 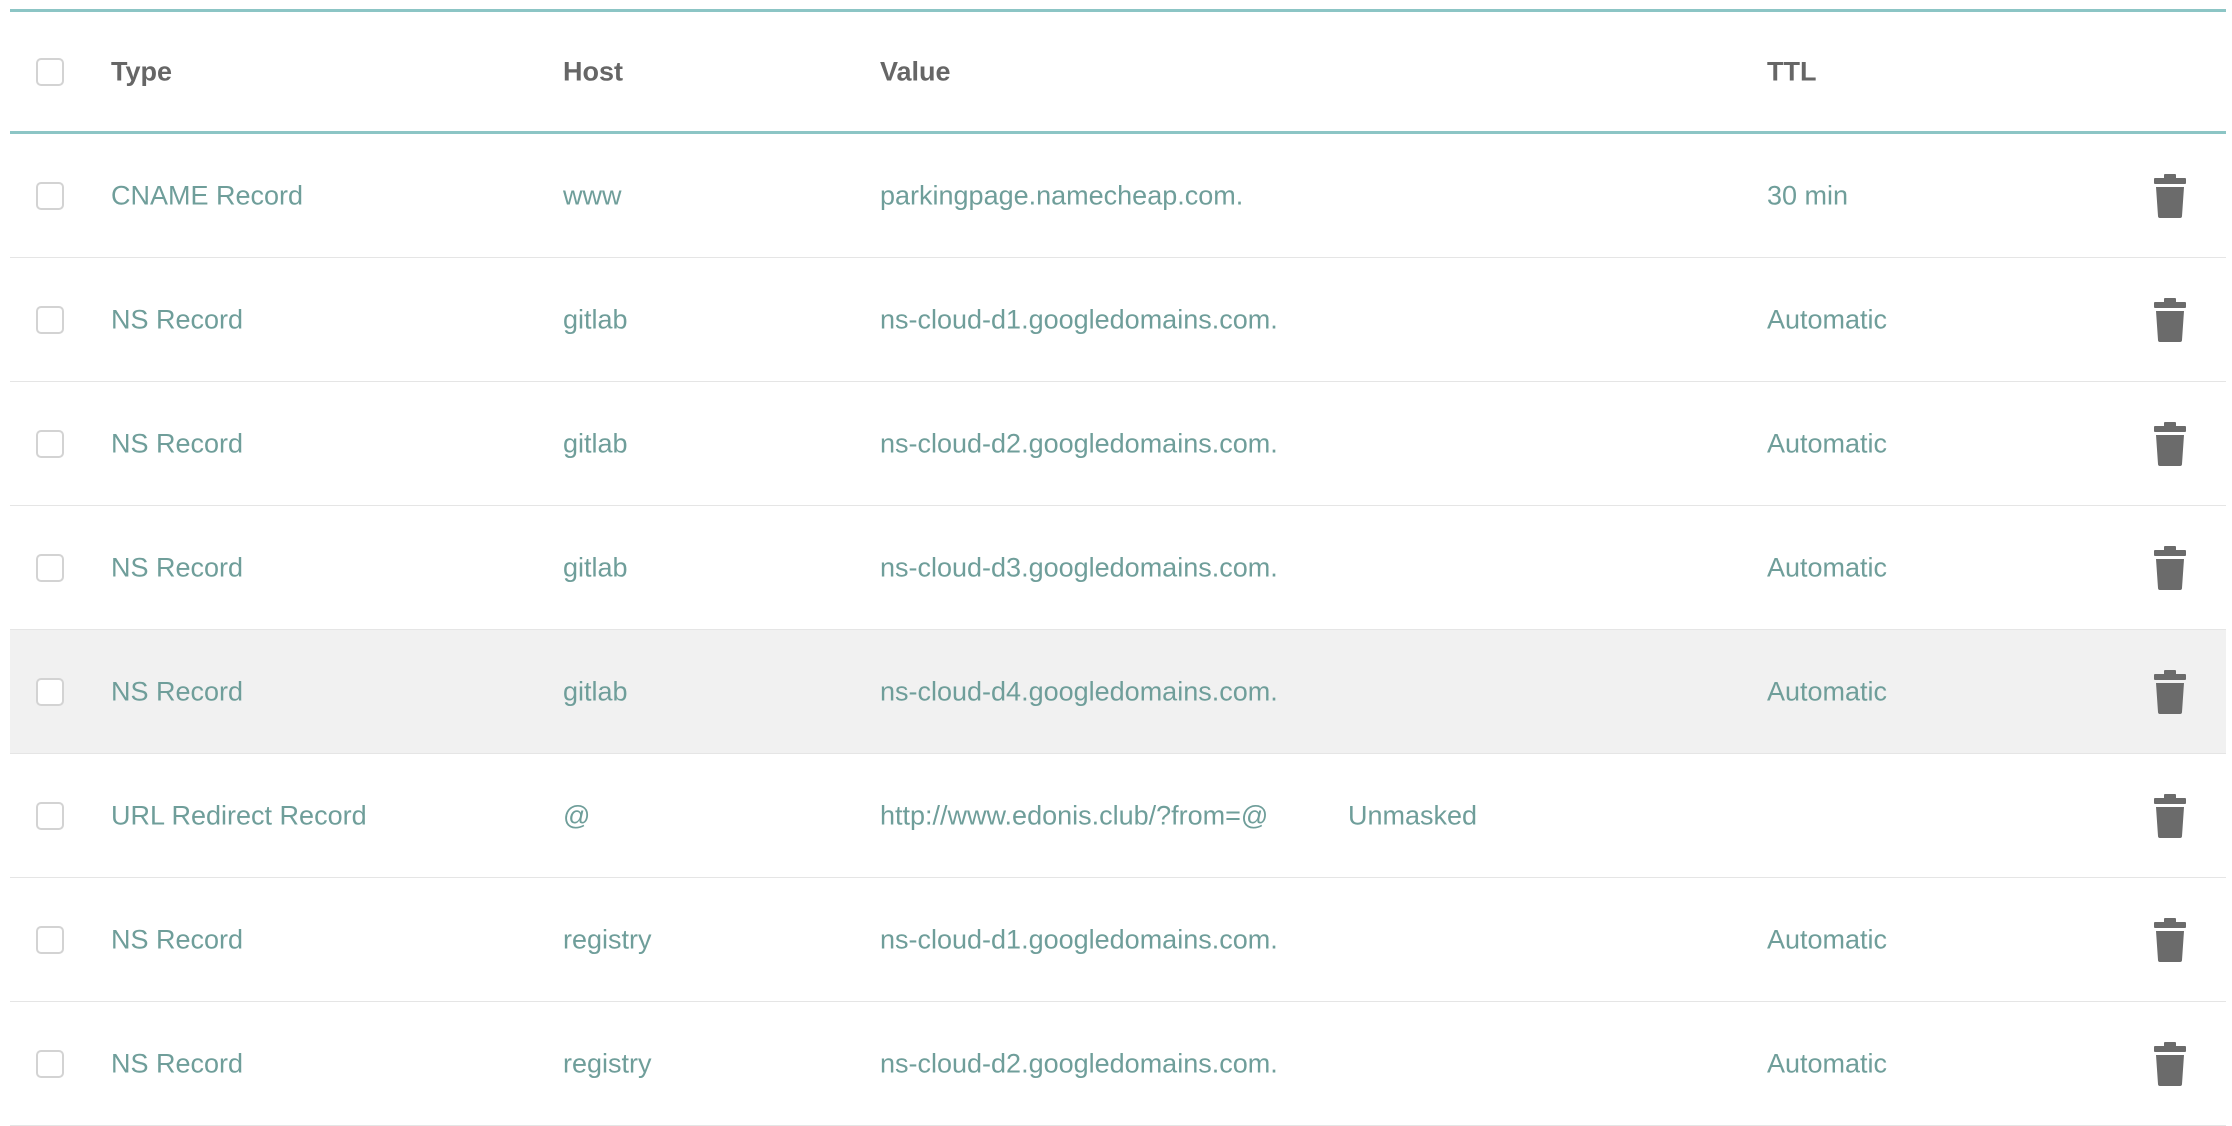 I want to click on column-header-value: Value, so click(x=915, y=71).